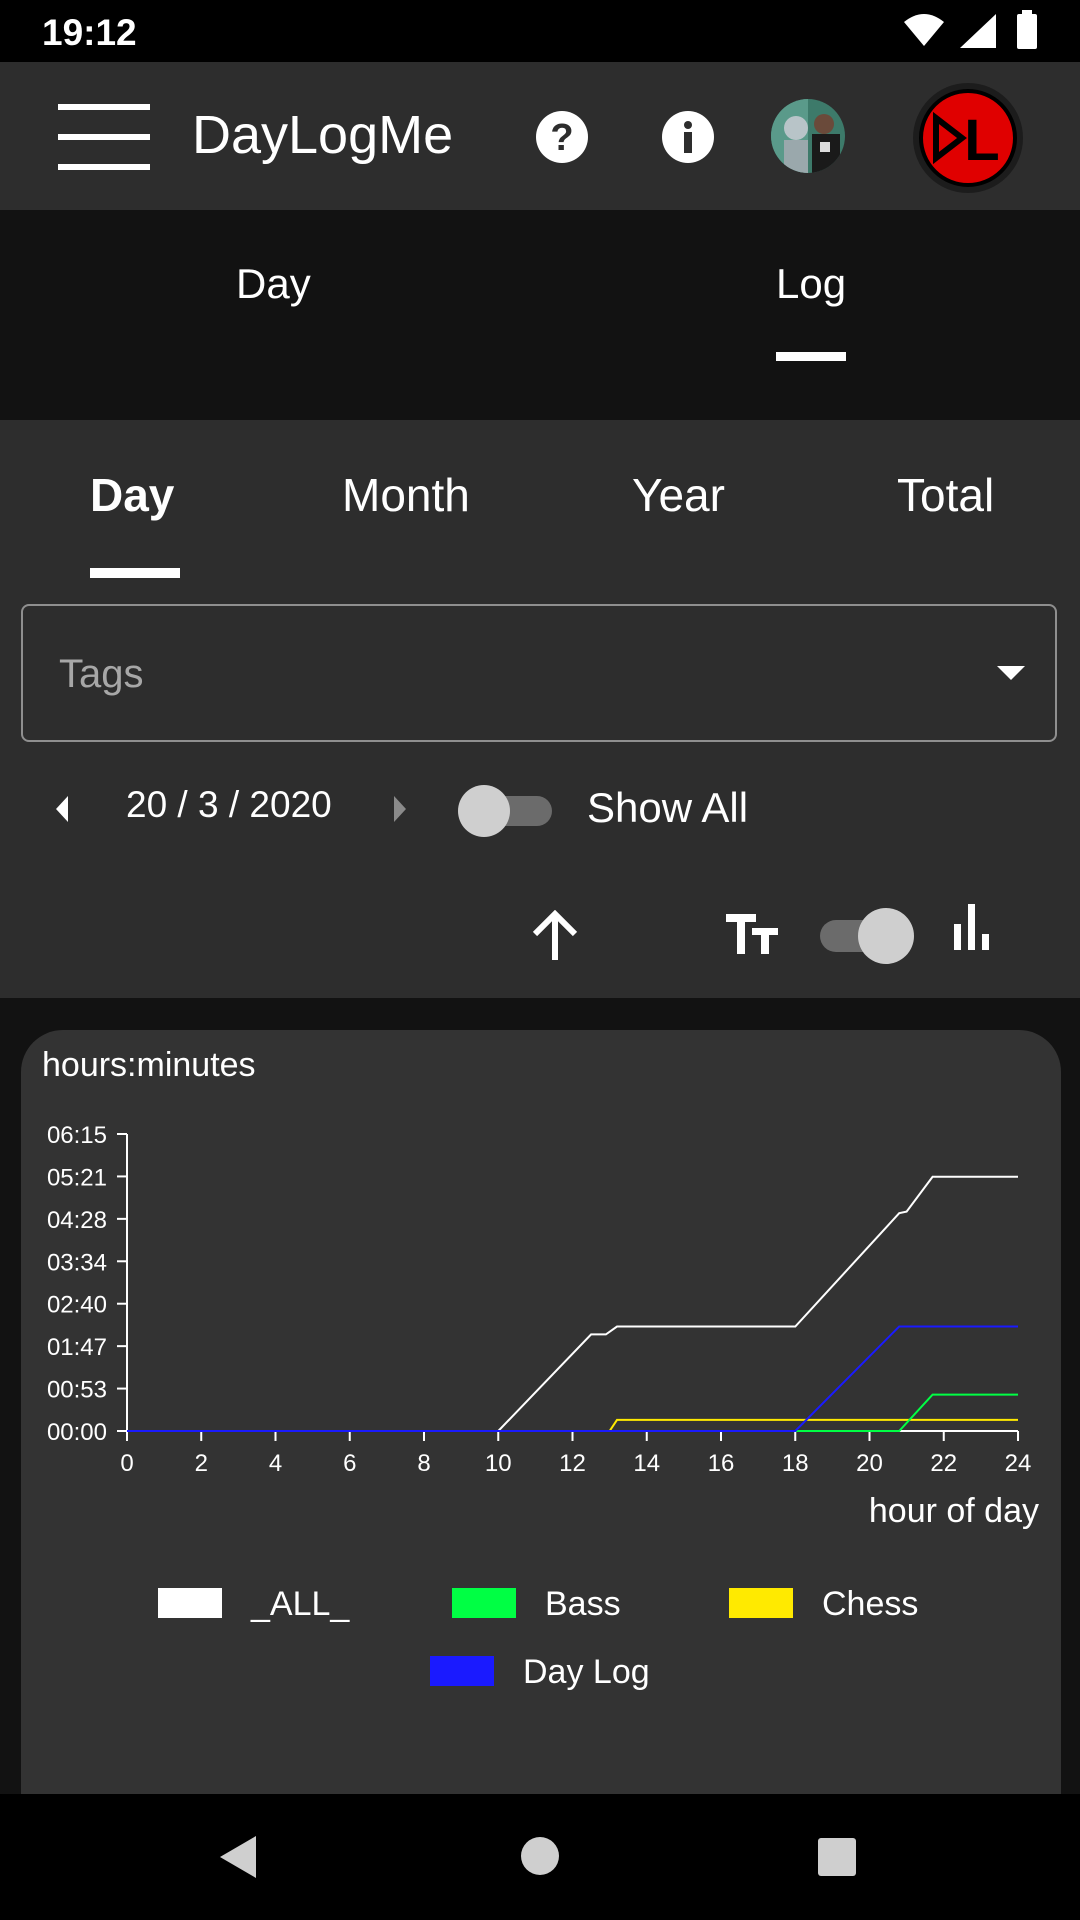 This screenshot has width=1080, height=1920. Describe the element at coordinates (866, 934) in the screenshot. I see `text-size-switch` at that location.